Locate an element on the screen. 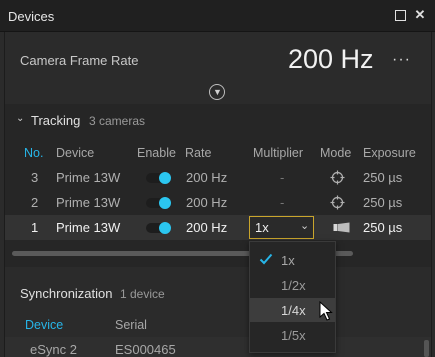 The height and width of the screenshot is (357, 435). column-header-exposure: Exposure is located at coordinates (389, 153).